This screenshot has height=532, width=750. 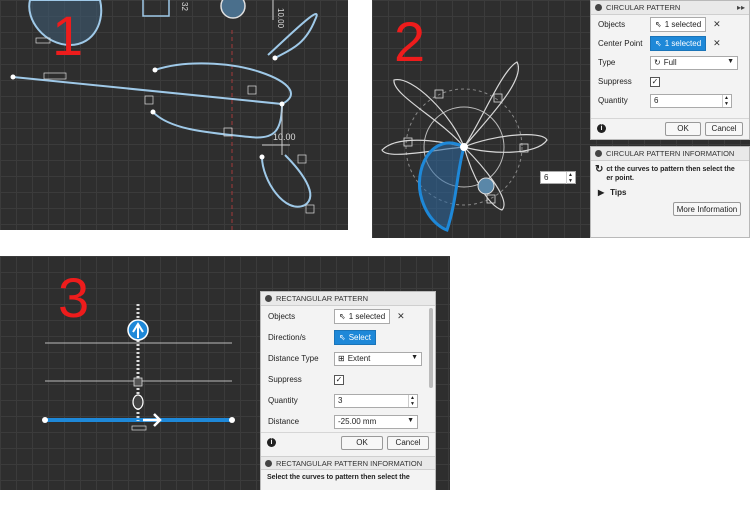 I want to click on info-title: RECTANGULAR PATTERN INFORMATION, so click(x=349, y=463).